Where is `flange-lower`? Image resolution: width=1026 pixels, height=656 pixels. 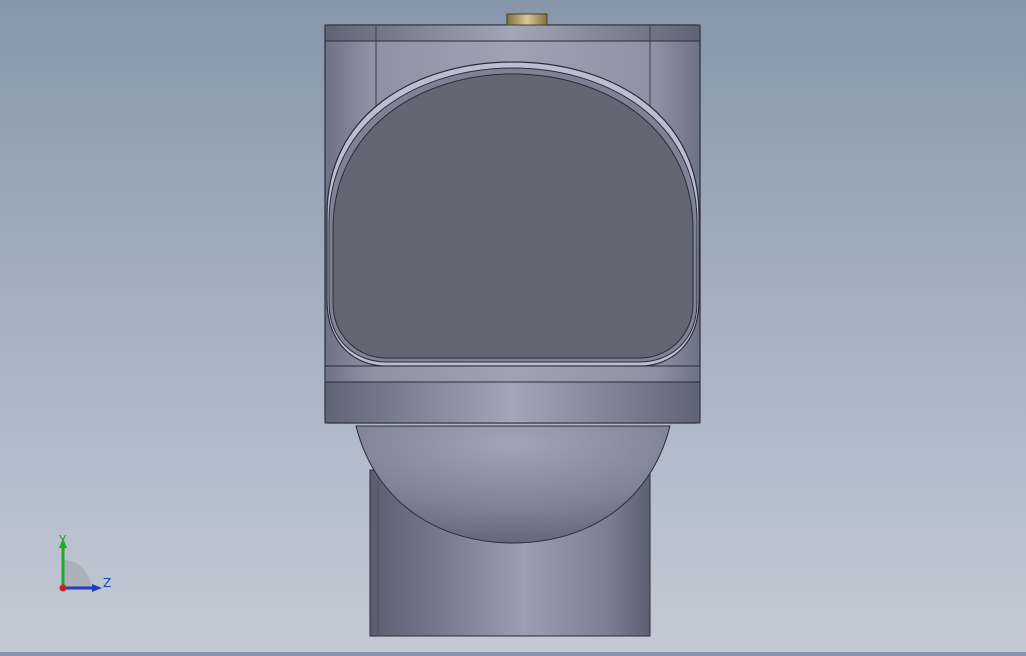
flange-lower is located at coordinates (512, 402).